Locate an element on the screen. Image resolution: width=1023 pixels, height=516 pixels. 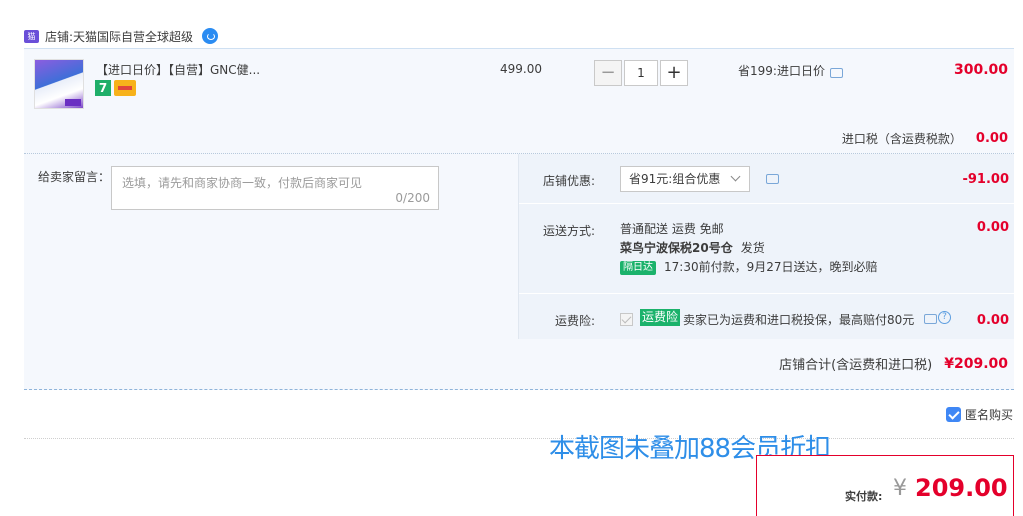
import-tax-label: 进口税（含运费税款） is located at coordinates (901, 139).